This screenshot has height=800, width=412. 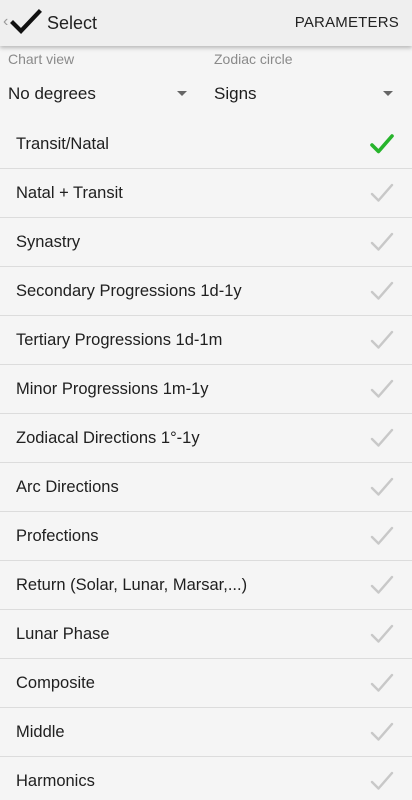 I want to click on list-item: Middle, so click(x=206, y=732).